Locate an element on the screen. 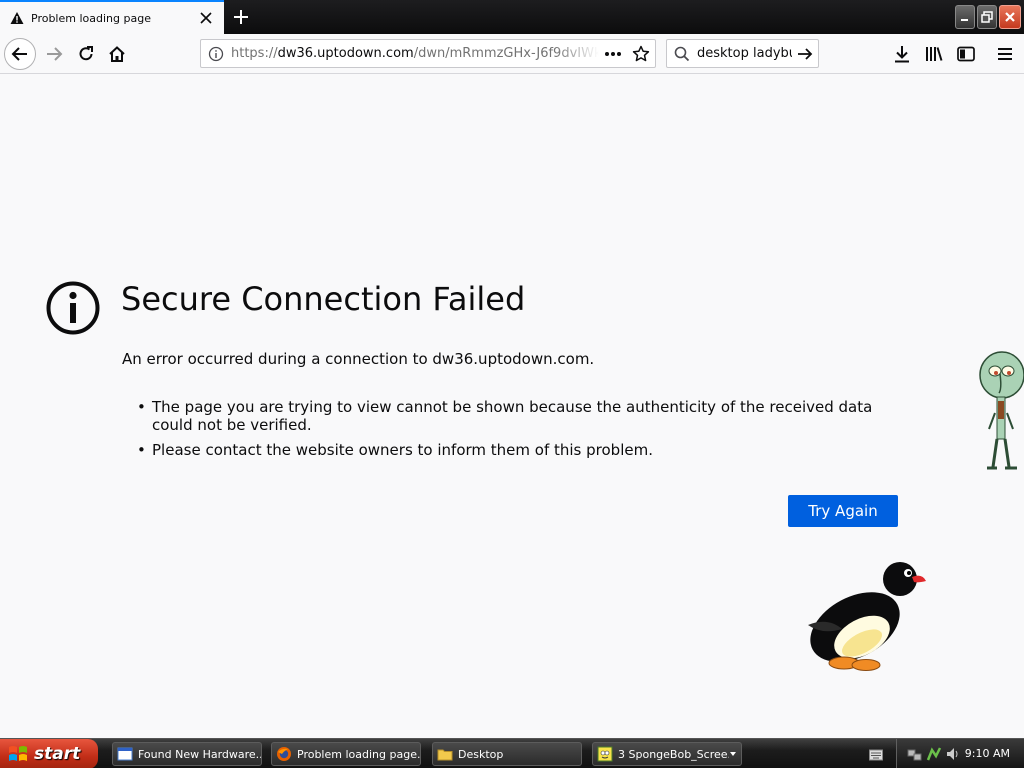 The height and width of the screenshot is (768, 1024). minimize-button is located at coordinates (965, 17).